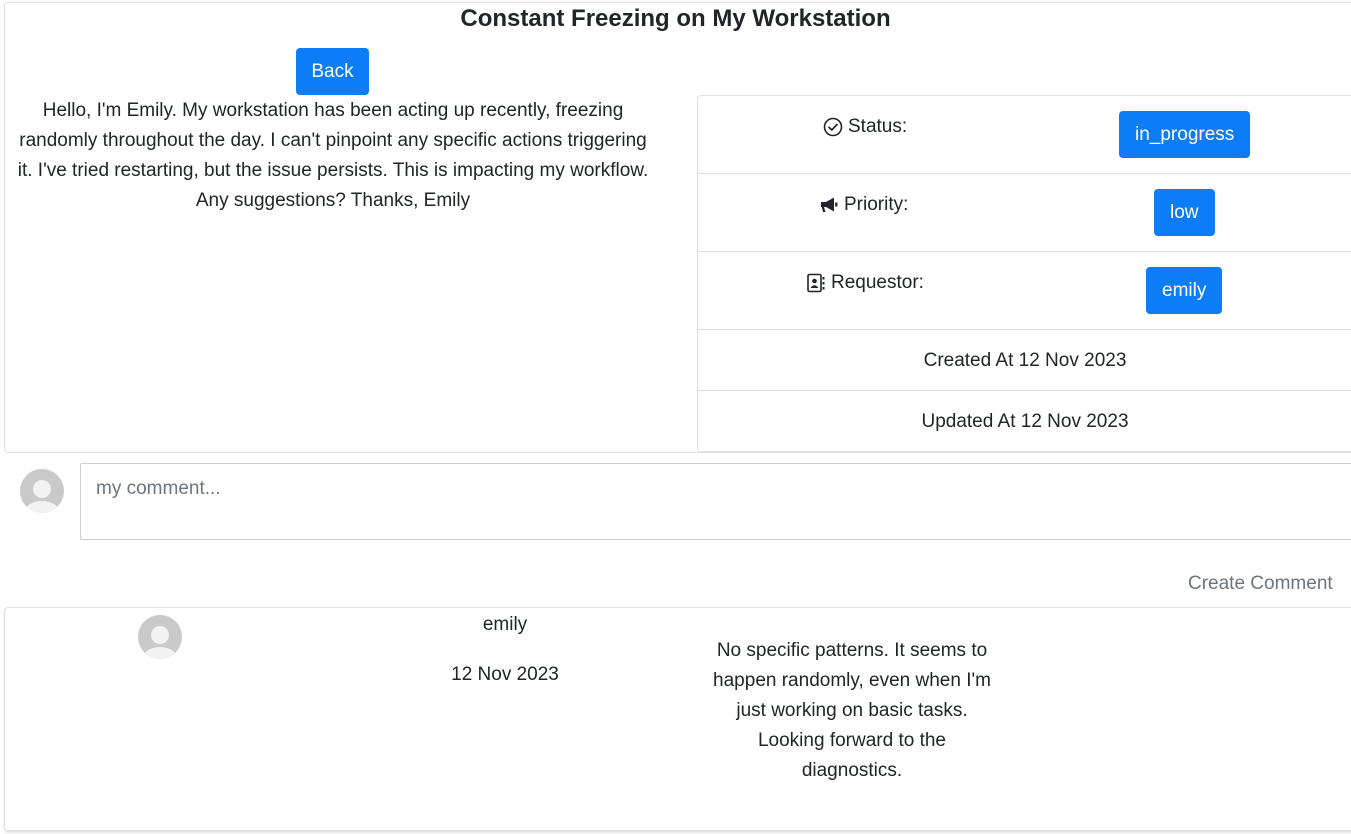 This screenshot has height=834, width=1351. Describe the element at coordinates (816, 283) in the screenshot. I see `contact-card-icon` at that location.